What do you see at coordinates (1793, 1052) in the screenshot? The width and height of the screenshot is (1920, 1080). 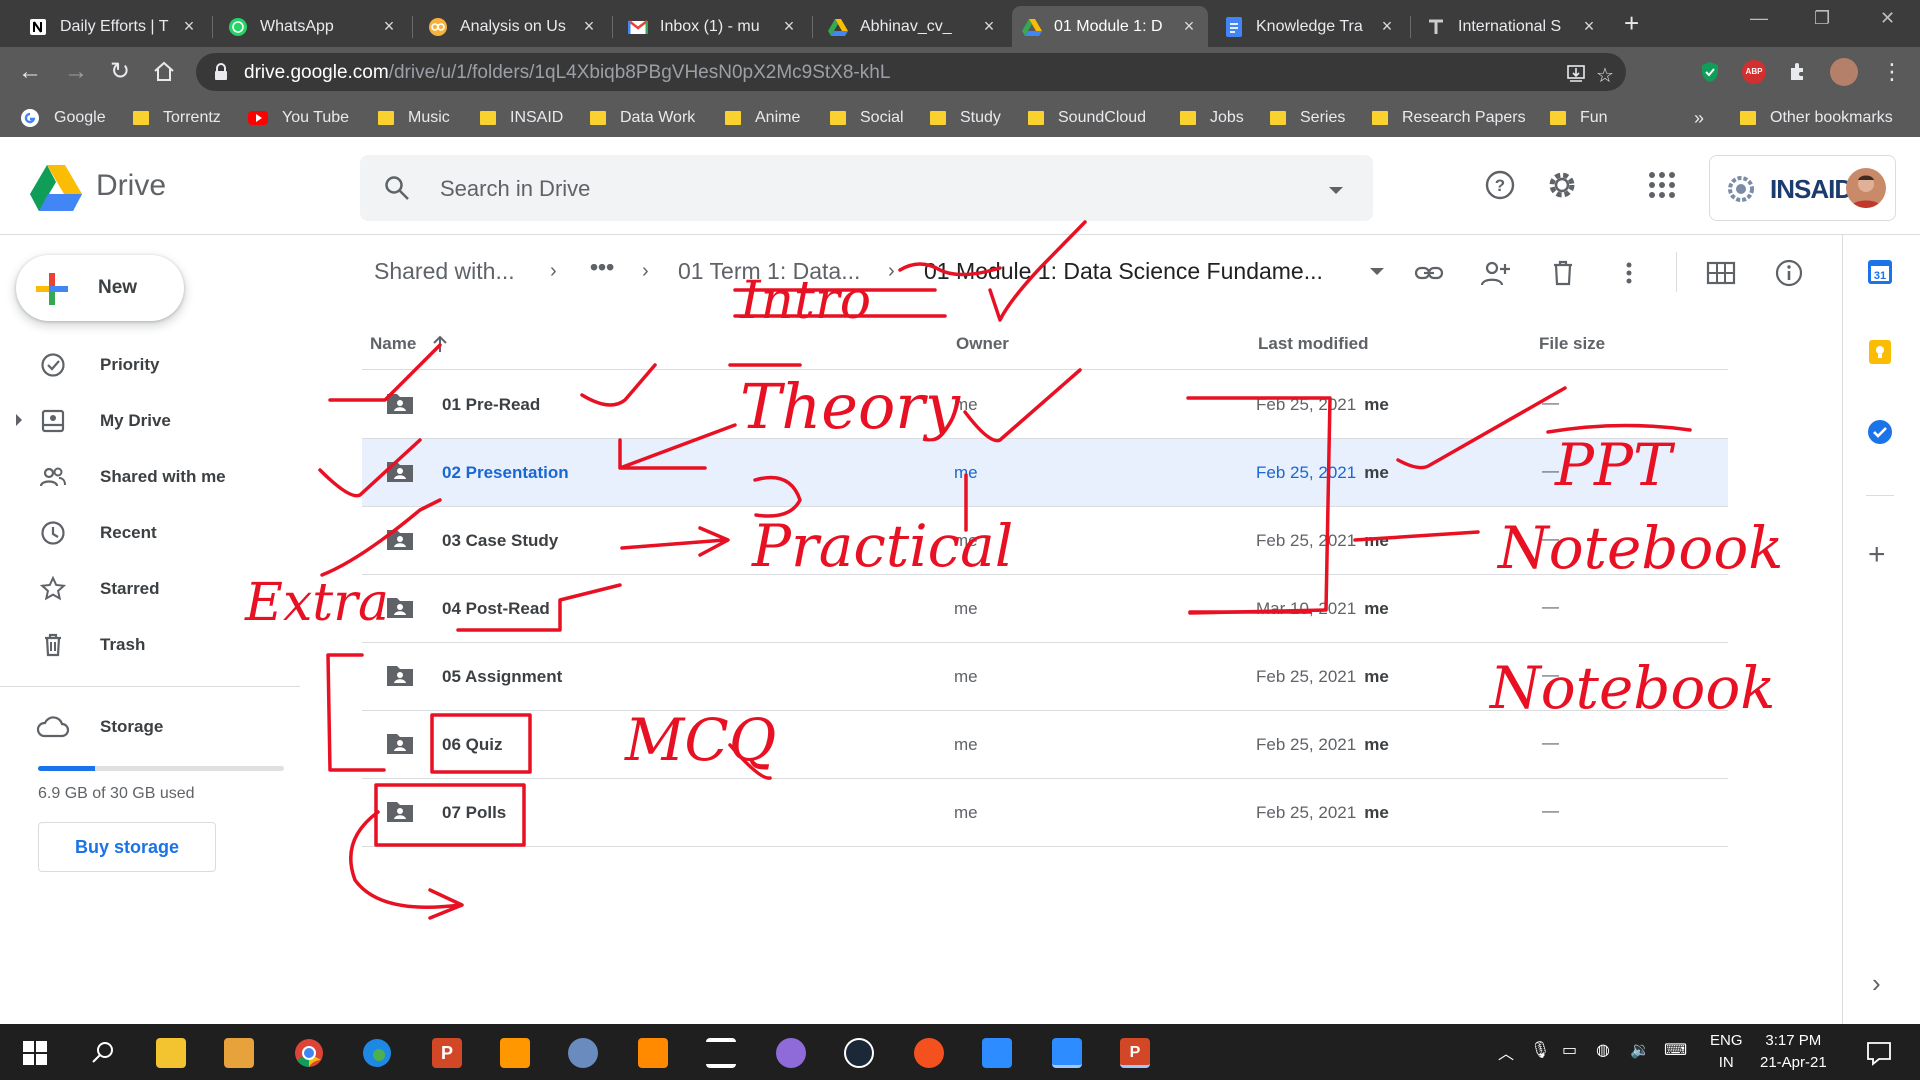 I see `system-clock: 3:17 PM 21-Apr-21` at bounding box center [1793, 1052].